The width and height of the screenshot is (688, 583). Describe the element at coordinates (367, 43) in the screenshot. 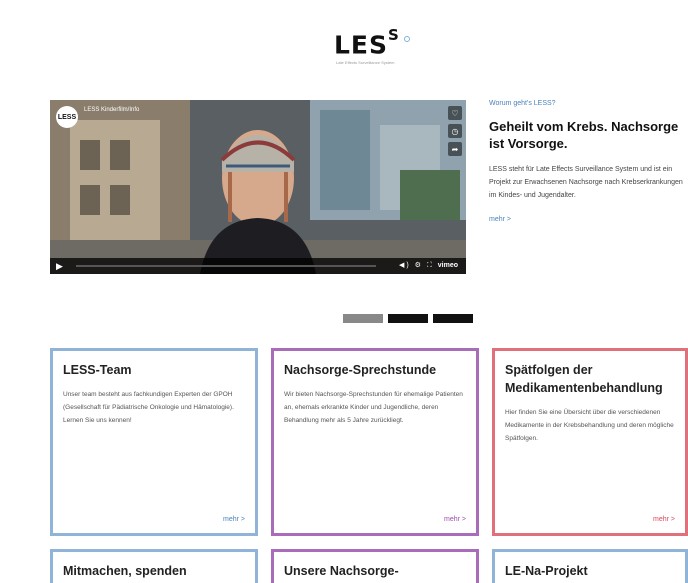

I see `logo-wordmark: LESS` at that location.